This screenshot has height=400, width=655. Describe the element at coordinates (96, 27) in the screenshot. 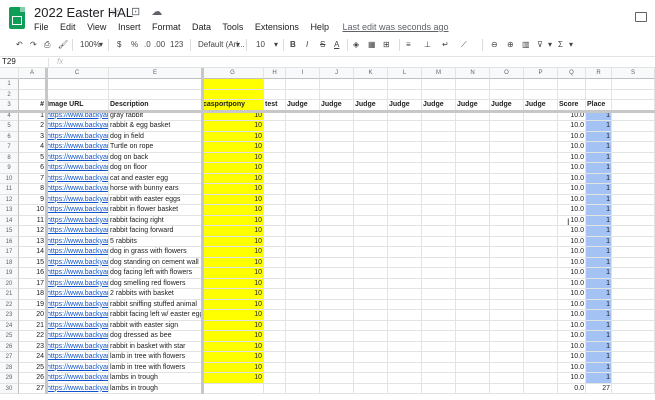

I see `menu-view: View` at that location.